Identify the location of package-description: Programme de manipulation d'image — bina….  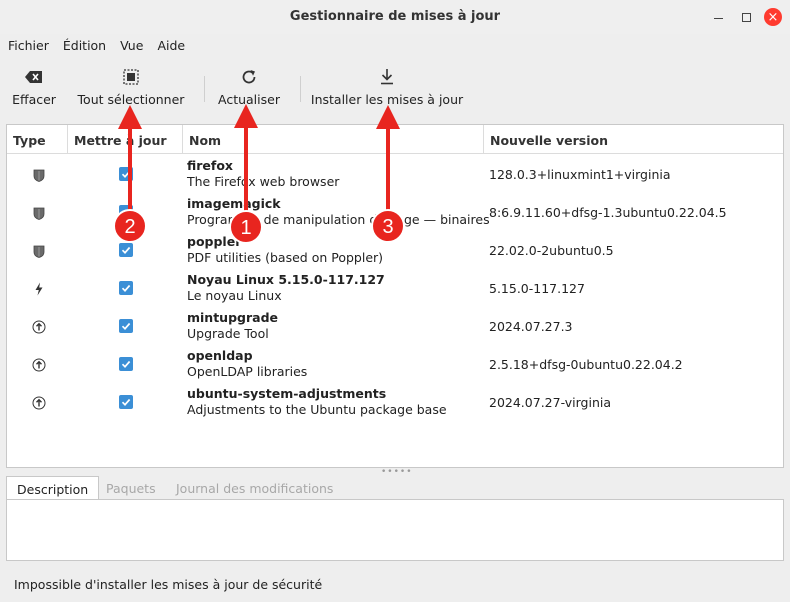
(338, 219).